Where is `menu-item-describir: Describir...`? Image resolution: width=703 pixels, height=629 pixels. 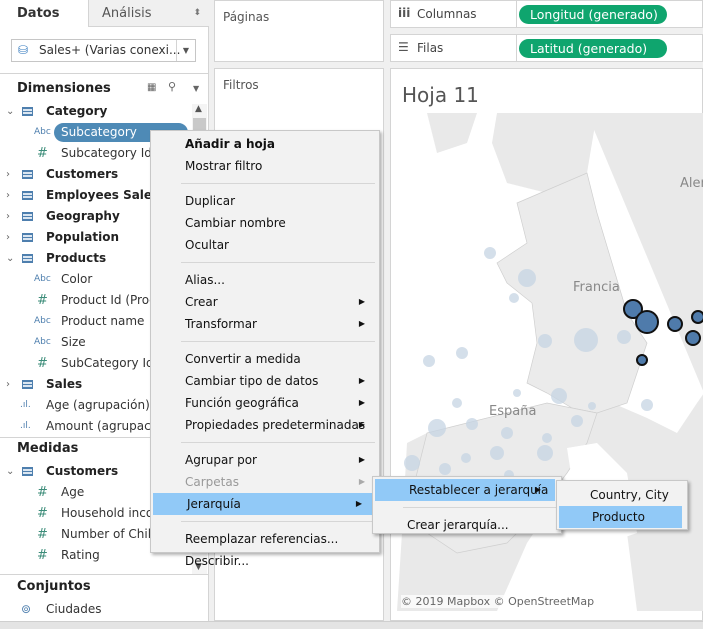 menu-item-describir: Describir... is located at coordinates (265, 561).